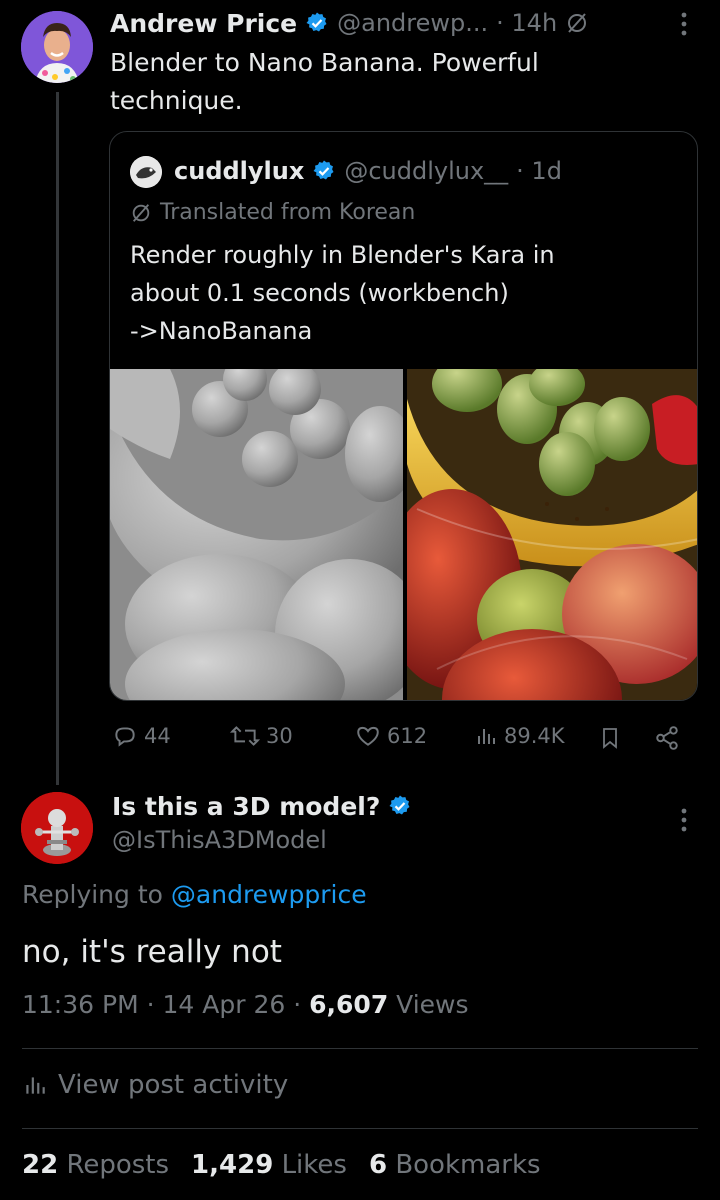 The height and width of the screenshot is (1200, 720). What do you see at coordinates (279, 736) in the screenshot?
I see `repost-count: 30` at bounding box center [279, 736].